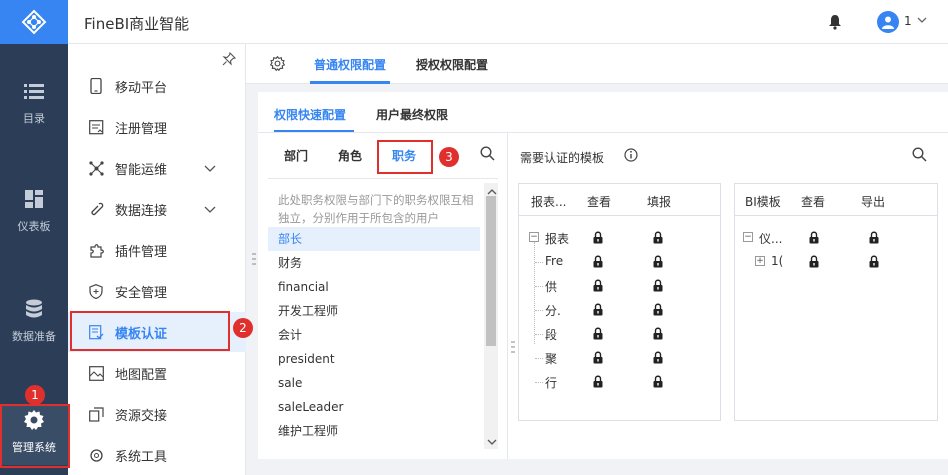 The width and height of the screenshot is (948, 475). Describe the element at coordinates (35, 395) in the screenshot. I see `step-badge: 1` at that location.